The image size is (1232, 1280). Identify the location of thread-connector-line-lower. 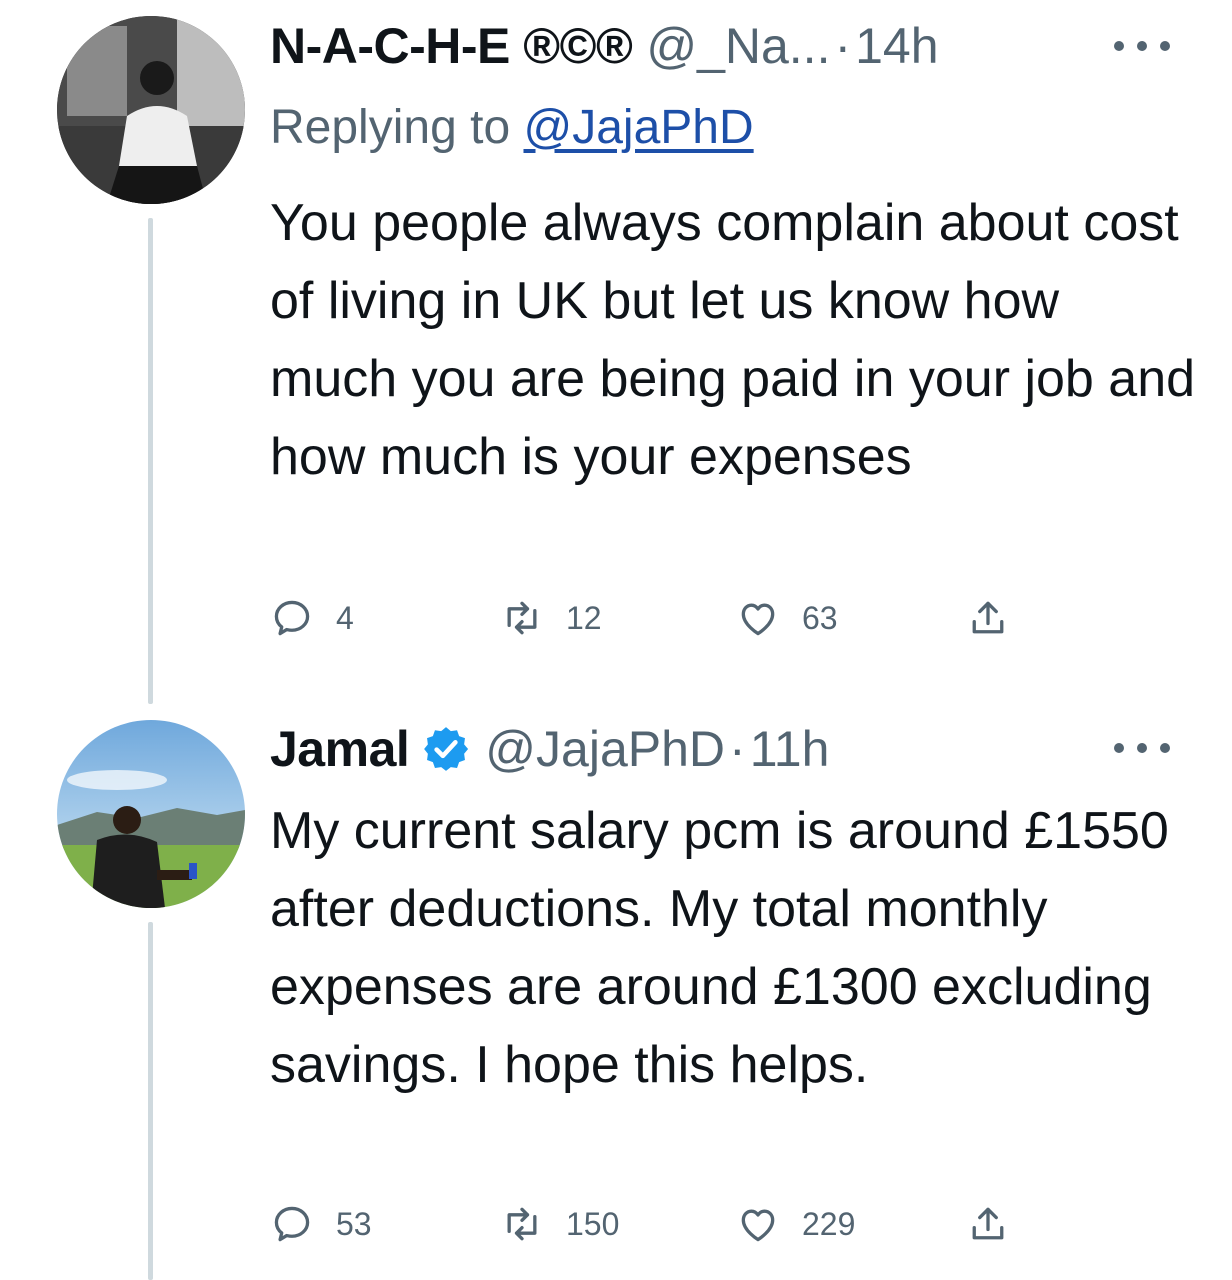
(150, 1101).